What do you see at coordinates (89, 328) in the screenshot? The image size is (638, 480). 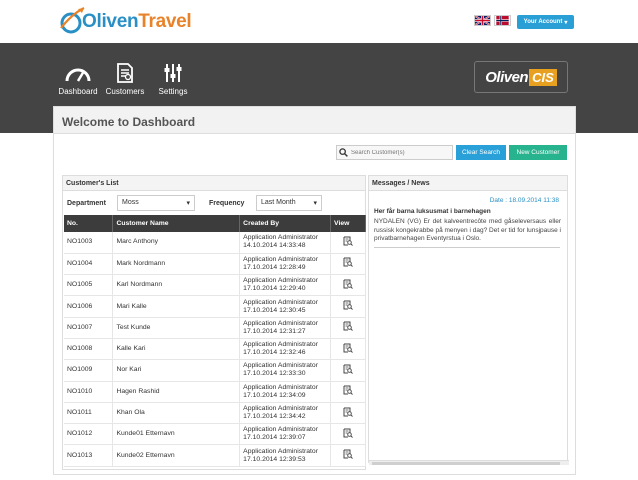 I see `customer-no: NO1007` at bounding box center [89, 328].